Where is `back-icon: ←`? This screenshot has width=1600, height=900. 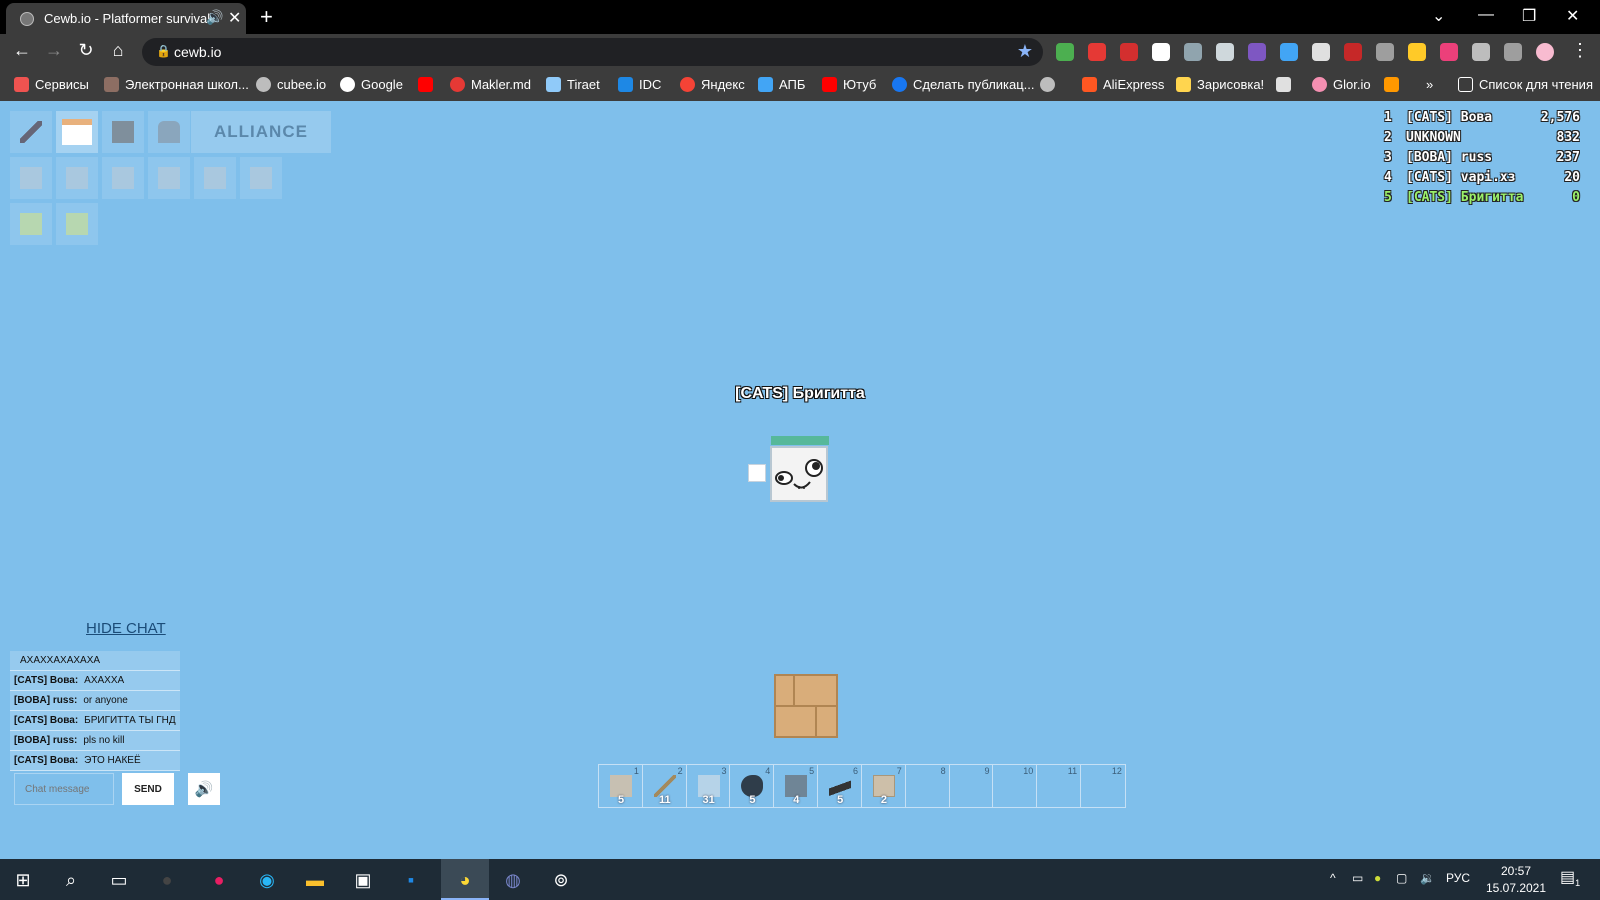
back-icon: ← is located at coordinates (22, 50).